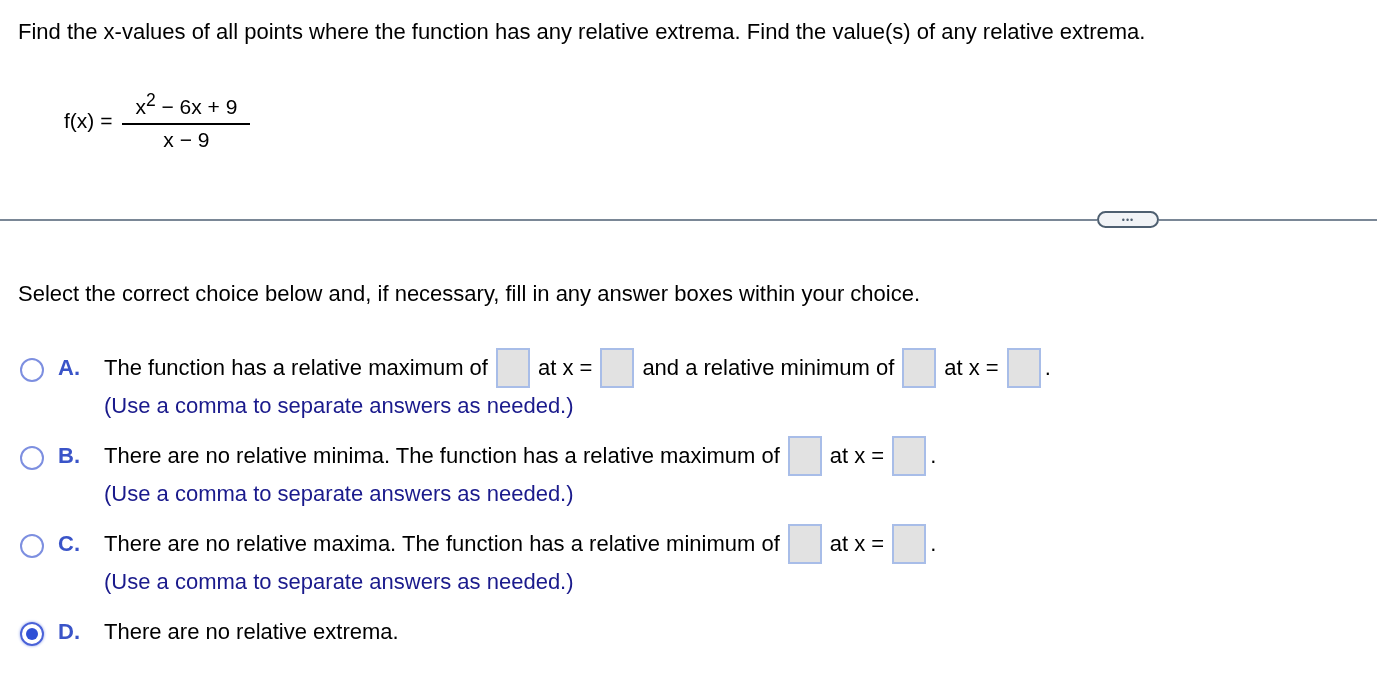 The width and height of the screenshot is (1377, 685). What do you see at coordinates (251, 632) in the screenshot?
I see `choice-text: There are no relative extrema.` at bounding box center [251, 632].